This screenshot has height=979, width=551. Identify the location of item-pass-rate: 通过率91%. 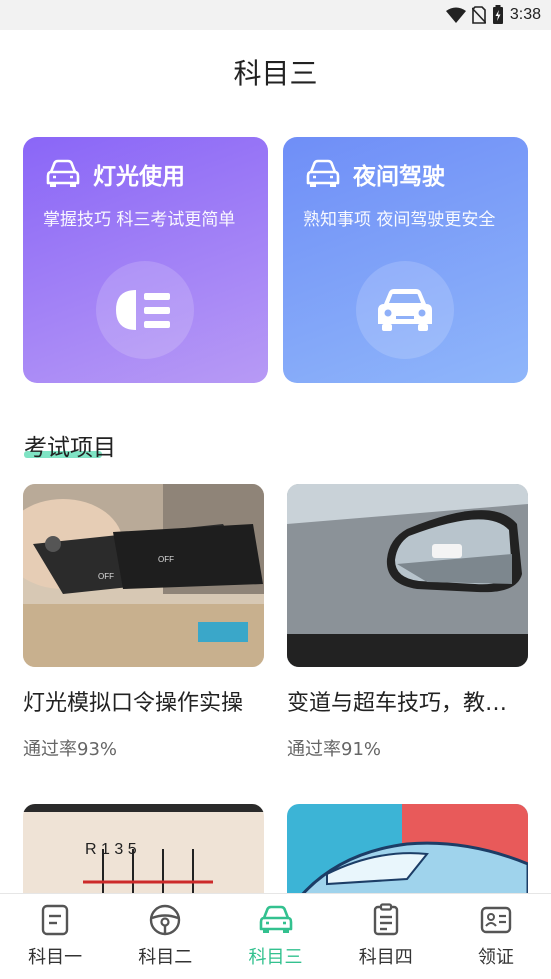
(334, 749).